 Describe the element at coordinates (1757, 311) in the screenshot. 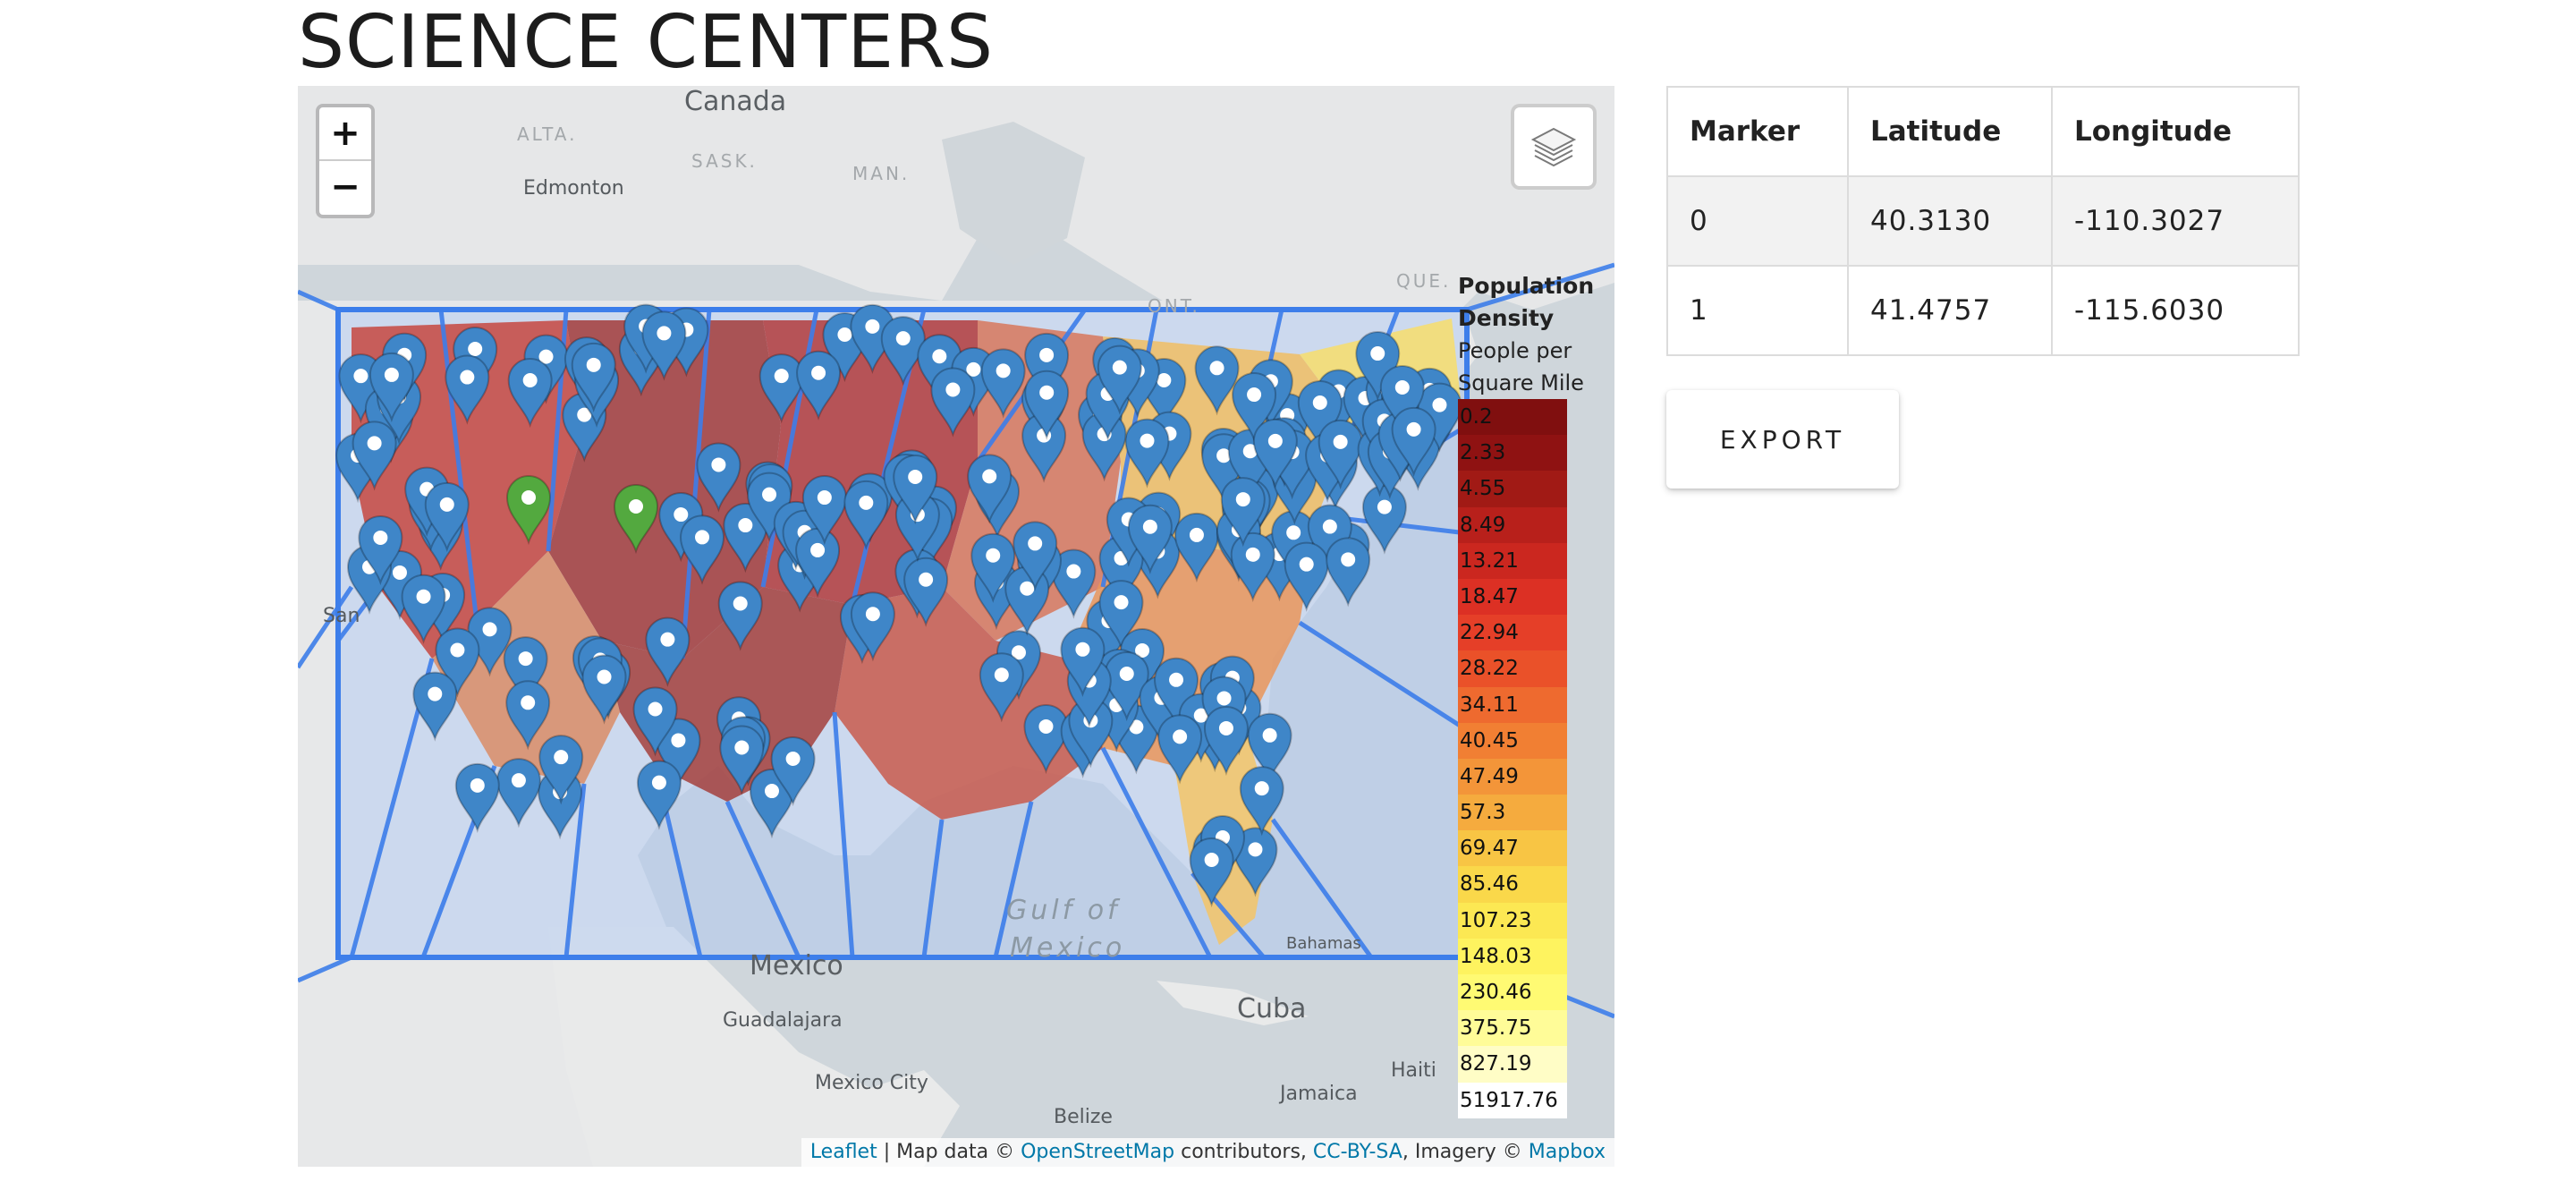

I see `cell-marker: 1` at that location.